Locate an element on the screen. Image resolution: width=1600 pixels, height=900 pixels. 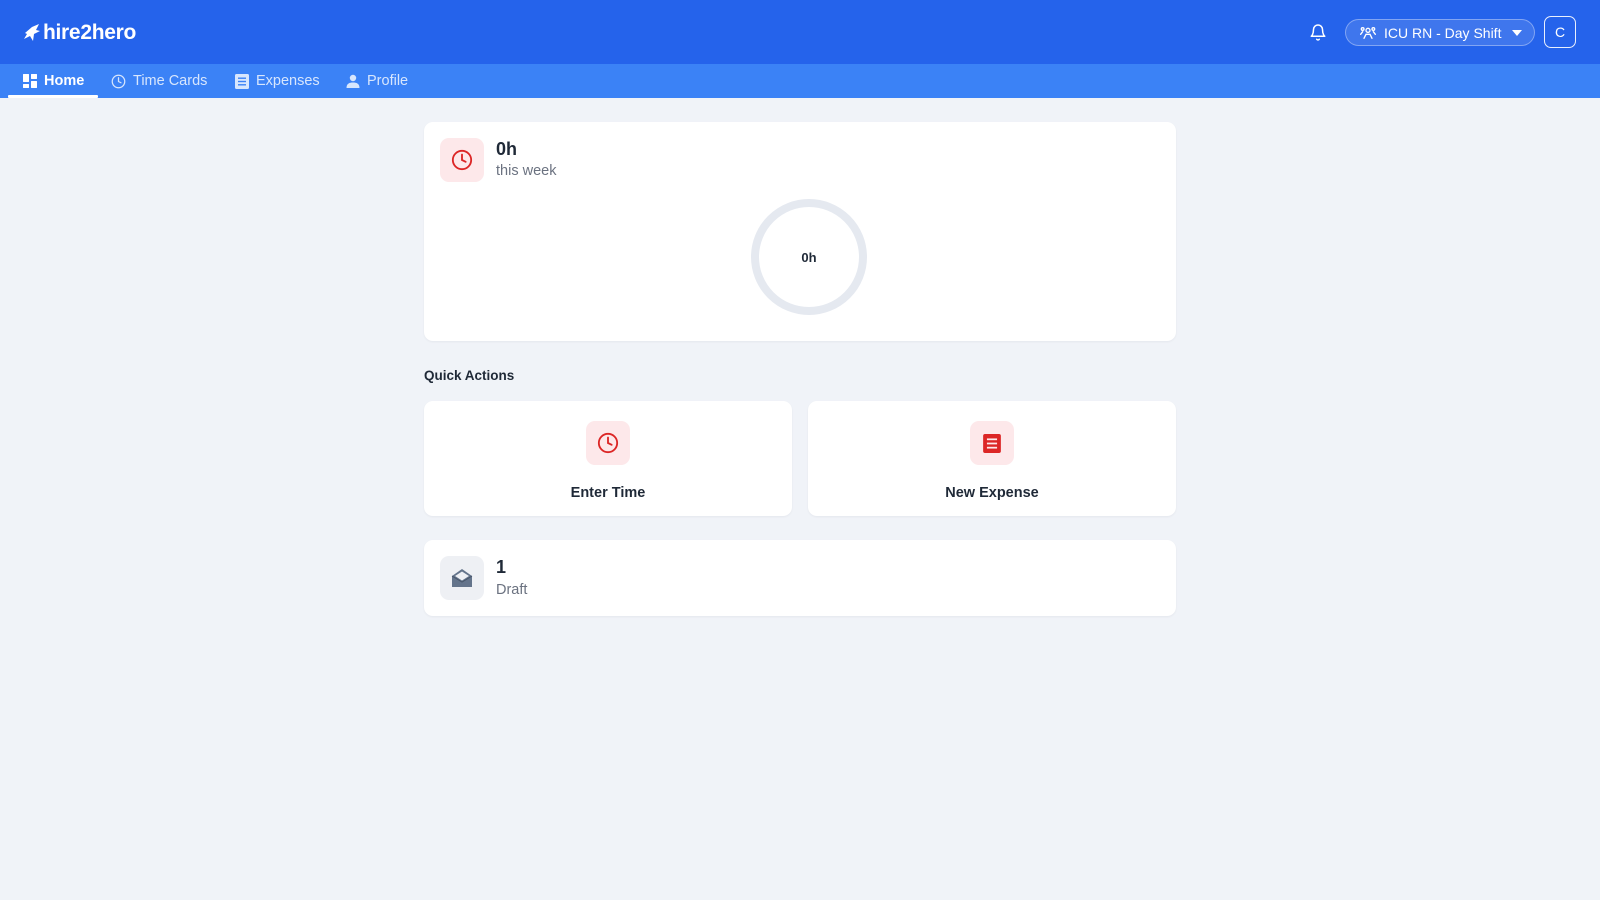
bird-logo-icon is located at coordinates (32, 32).